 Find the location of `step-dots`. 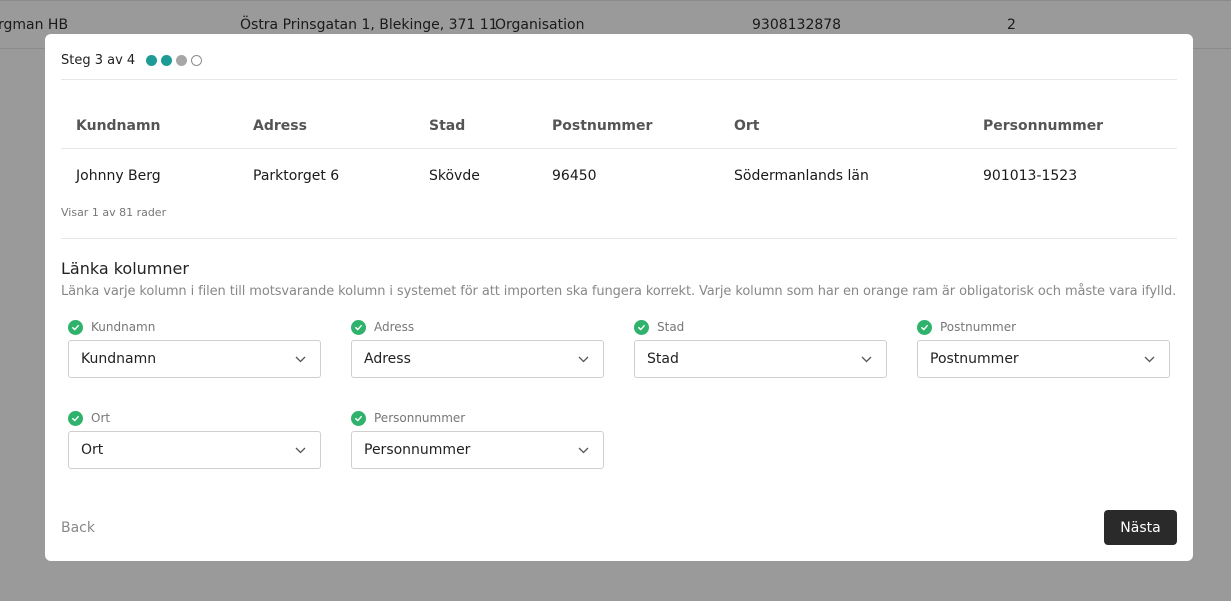

step-dots is located at coordinates (174, 60).